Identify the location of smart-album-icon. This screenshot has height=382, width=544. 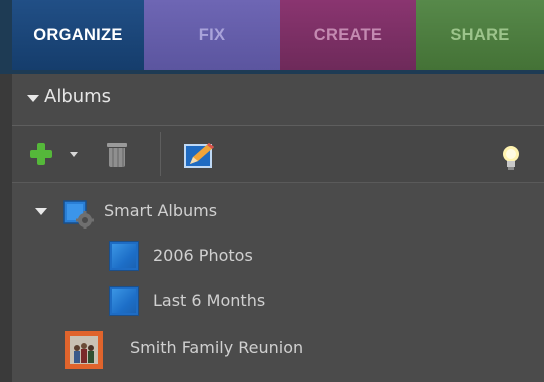
(78, 214).